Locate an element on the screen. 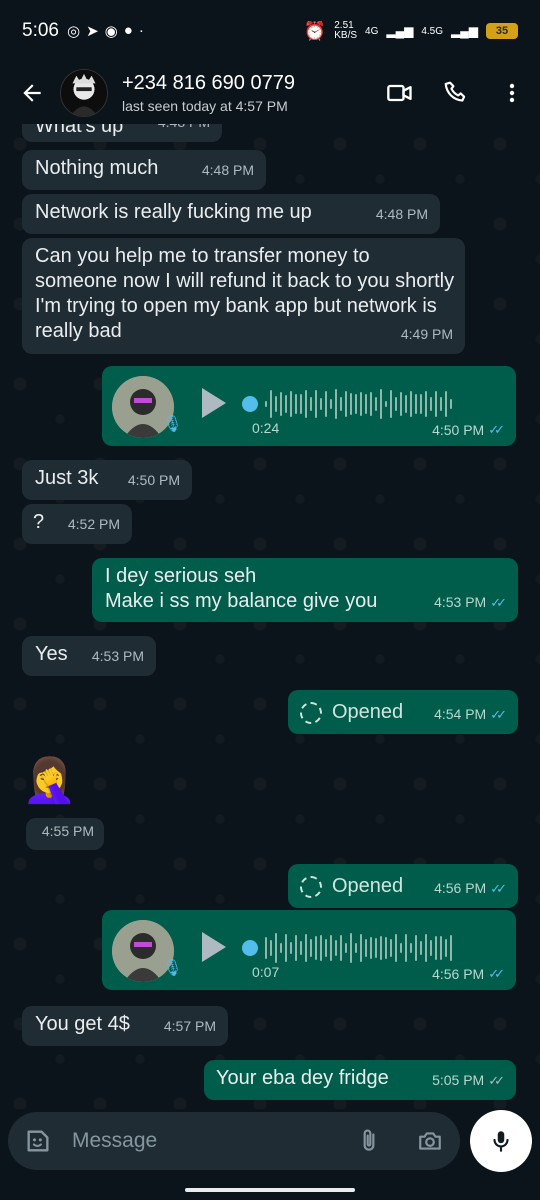  message-text: Yes is located at coordinates (51, 654).